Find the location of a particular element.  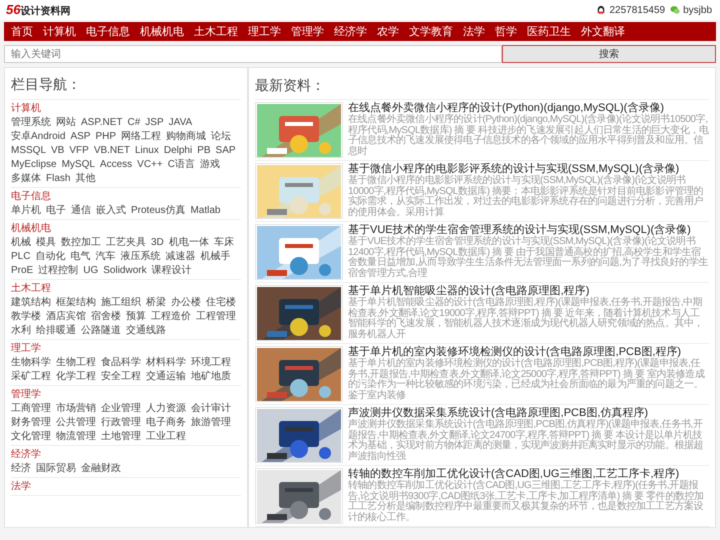

category-link: ProE is located at coordinates (22, 271).